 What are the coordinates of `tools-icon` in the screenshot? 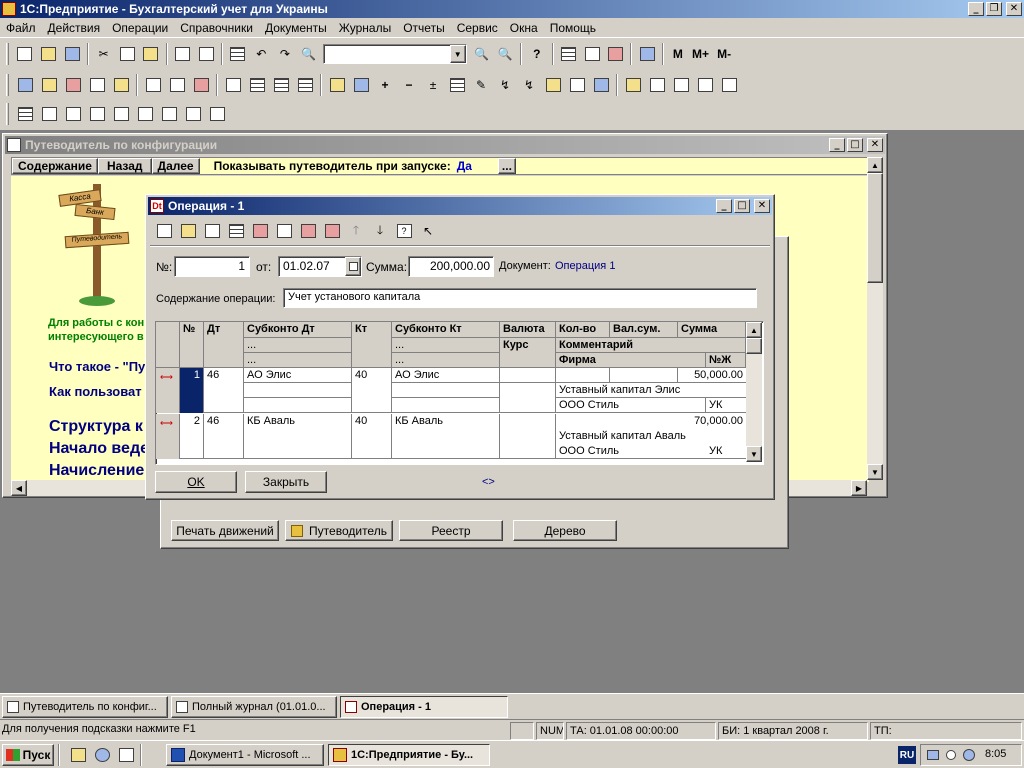 It's located at (681, 85).